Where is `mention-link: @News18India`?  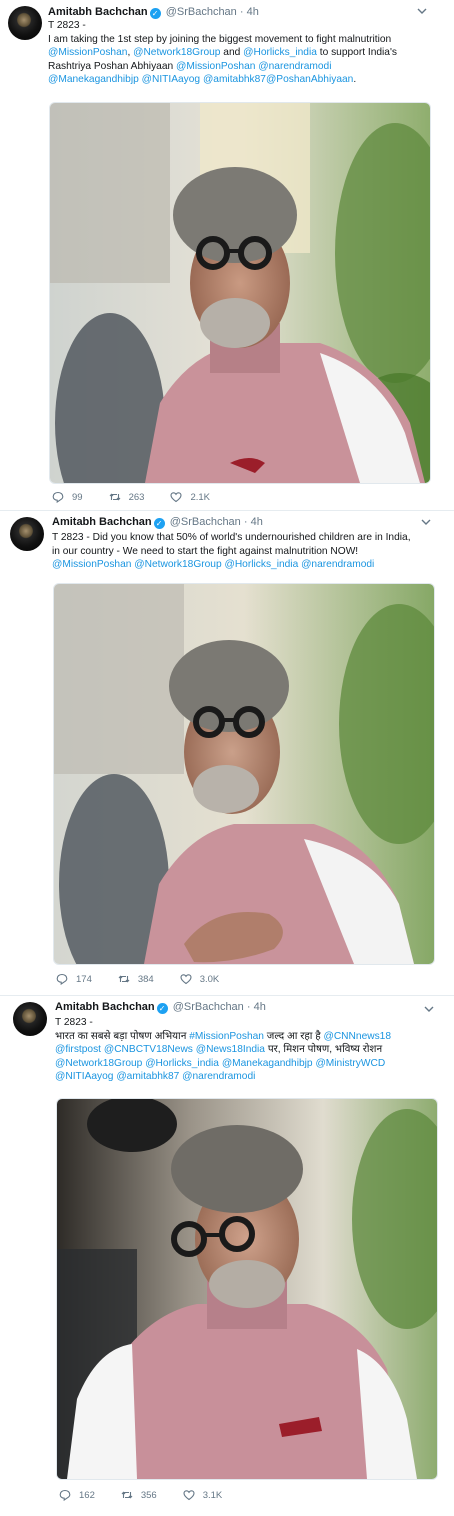
mention-link: @News18India is located at coordinates (230, 1049).